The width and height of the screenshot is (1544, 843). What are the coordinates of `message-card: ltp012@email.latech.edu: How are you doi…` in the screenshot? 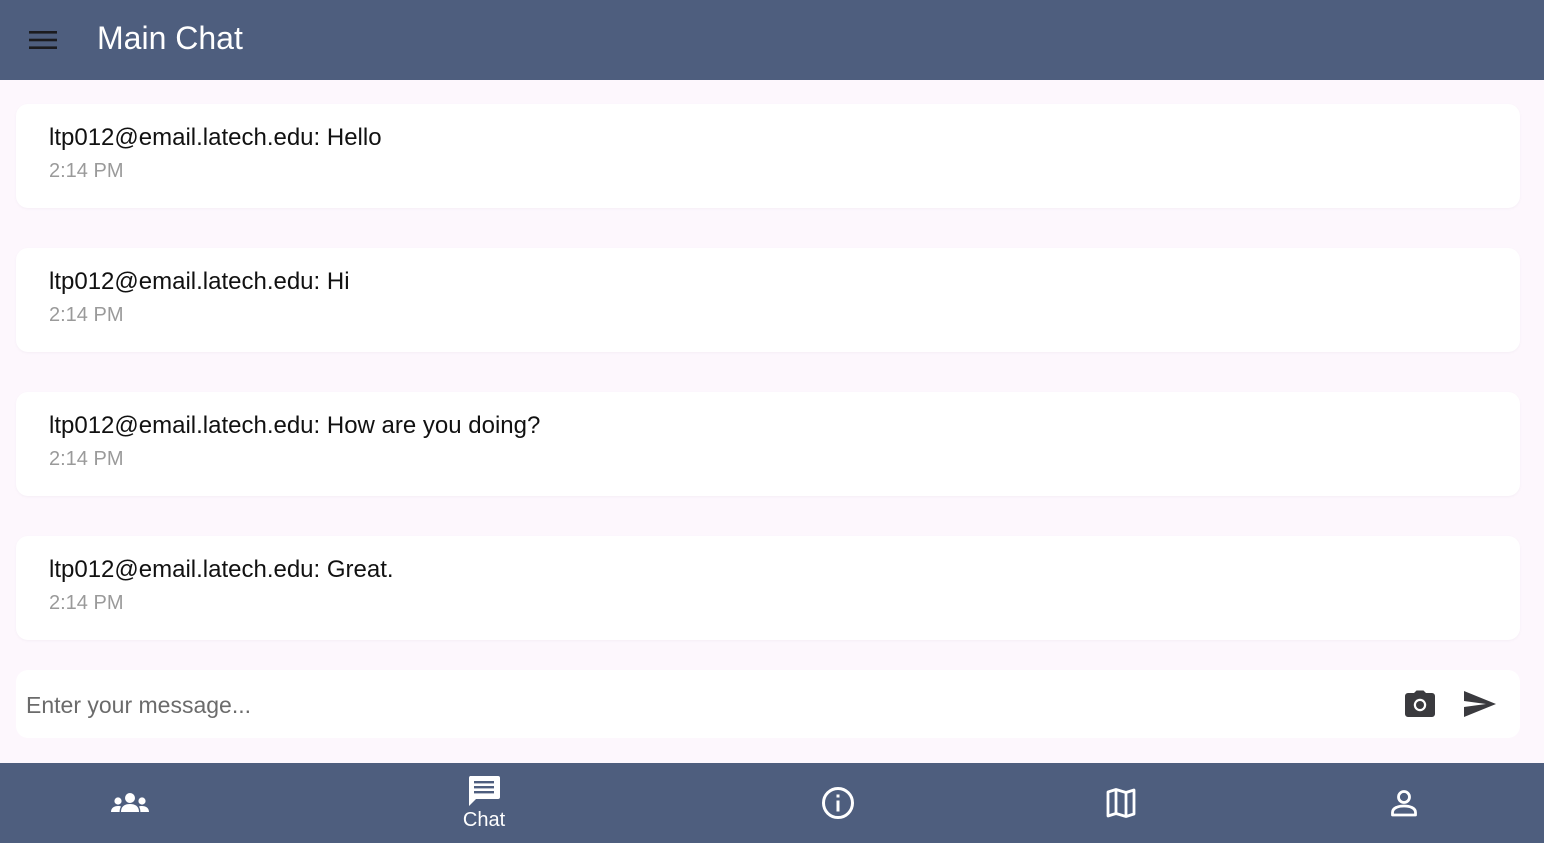 It's located at (768, 444).